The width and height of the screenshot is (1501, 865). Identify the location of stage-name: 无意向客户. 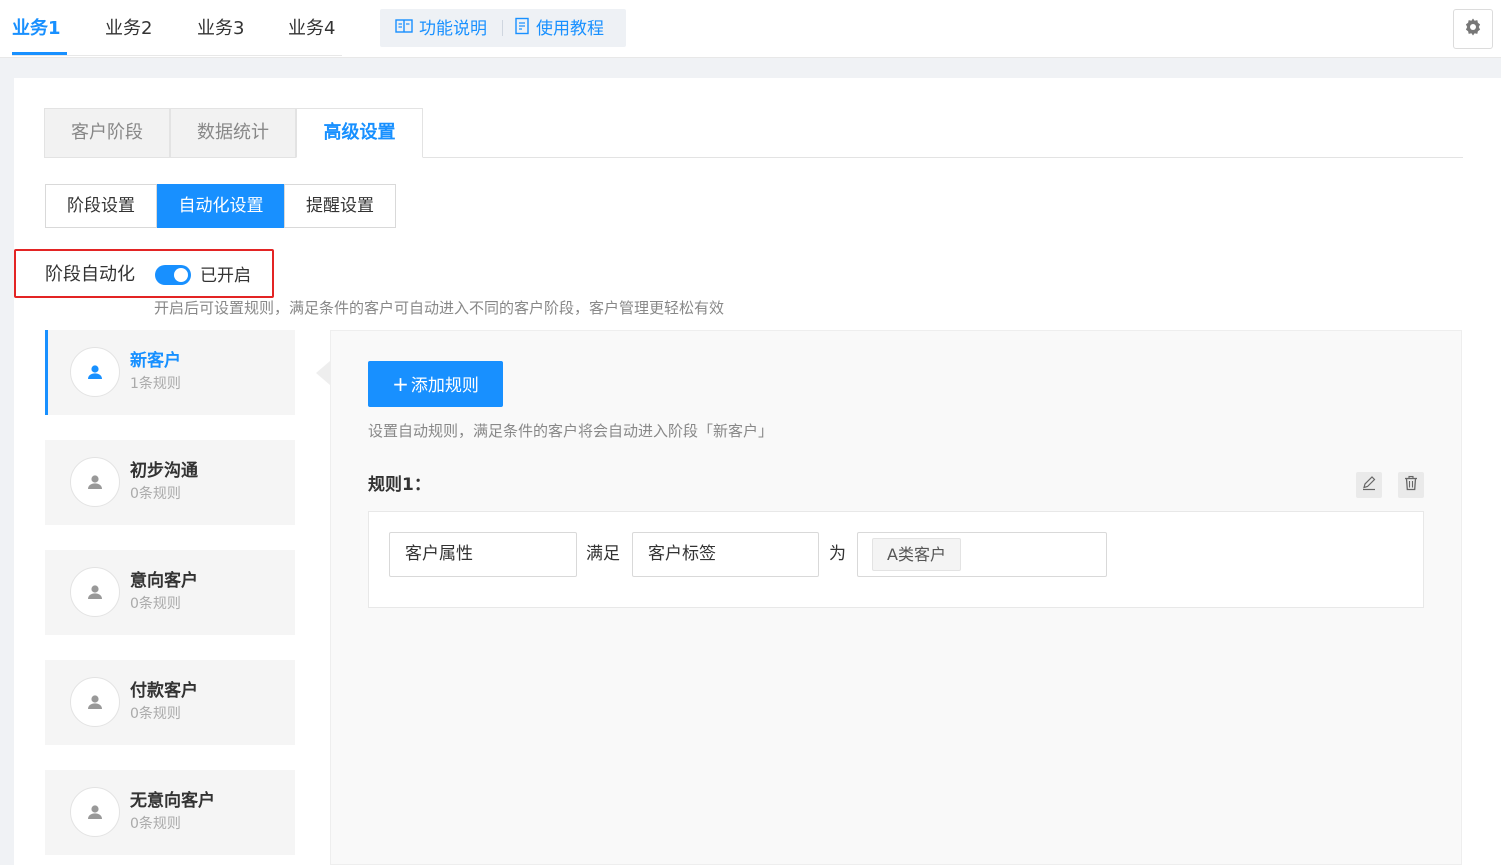
(172, 801).